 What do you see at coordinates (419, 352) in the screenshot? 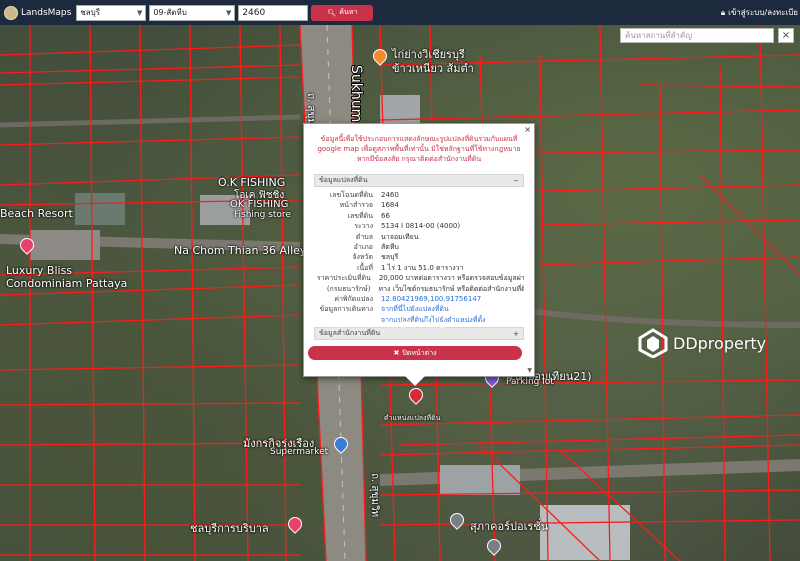
I see `close-window-label: ปิดหน้าต่าง` at bounding box center [419, 352].